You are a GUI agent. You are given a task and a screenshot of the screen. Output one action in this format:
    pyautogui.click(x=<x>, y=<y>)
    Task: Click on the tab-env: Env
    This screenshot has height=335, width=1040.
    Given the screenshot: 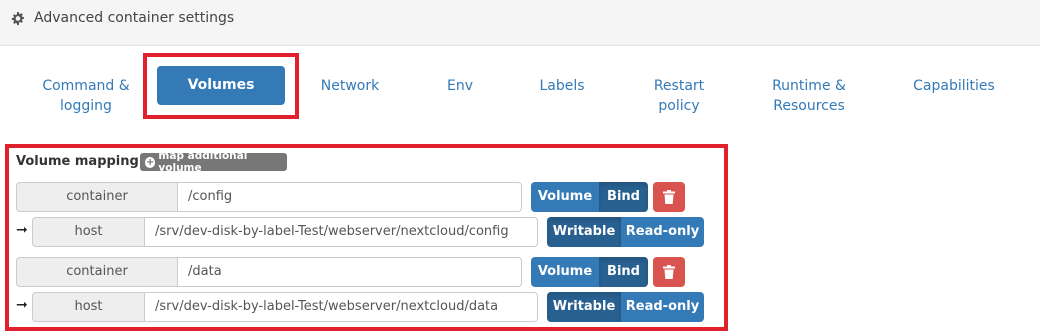 What is the action you would take?
    pyautogui.click(x=460, y=96)
    